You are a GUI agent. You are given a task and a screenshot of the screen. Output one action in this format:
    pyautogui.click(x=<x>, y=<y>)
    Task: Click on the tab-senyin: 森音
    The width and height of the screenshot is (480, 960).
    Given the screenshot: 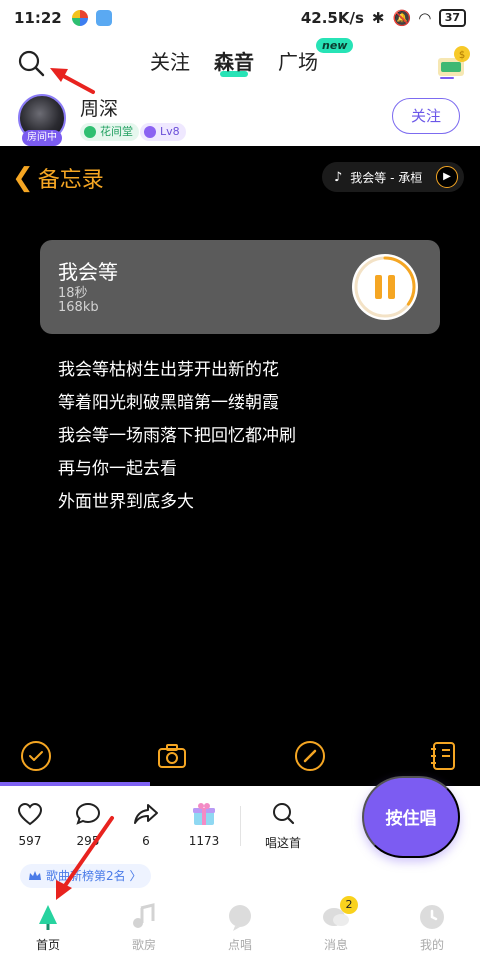 What is the action you would take?
    pyautogui.click(x=234, y=61)
    